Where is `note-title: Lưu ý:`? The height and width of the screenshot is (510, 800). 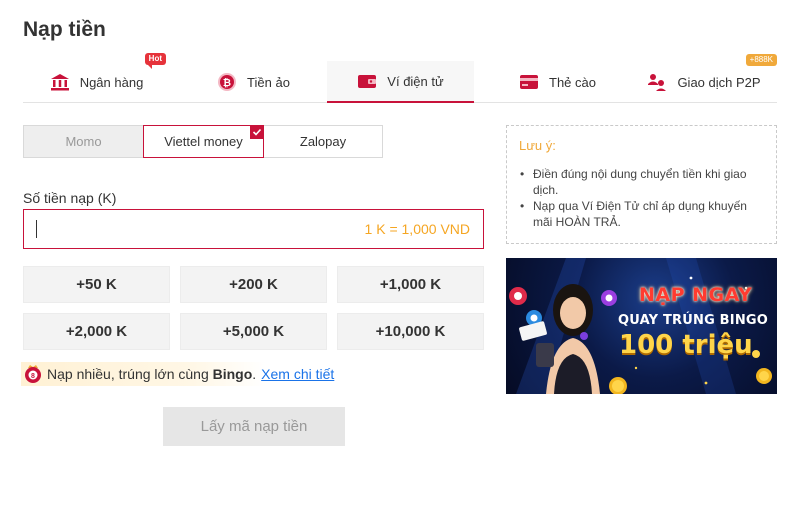
note-title: Lưu ý: is located at coordinates (537, 145).